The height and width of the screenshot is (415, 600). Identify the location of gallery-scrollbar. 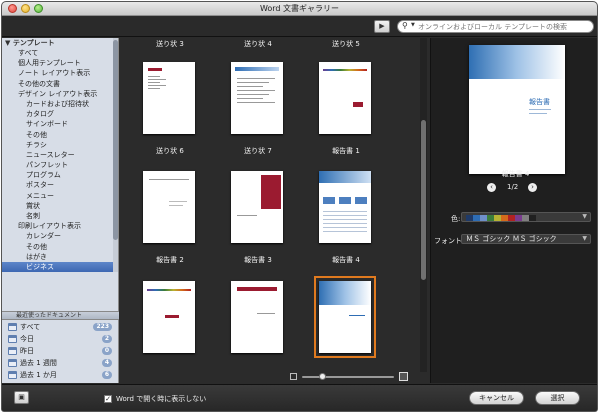
(423, 205).